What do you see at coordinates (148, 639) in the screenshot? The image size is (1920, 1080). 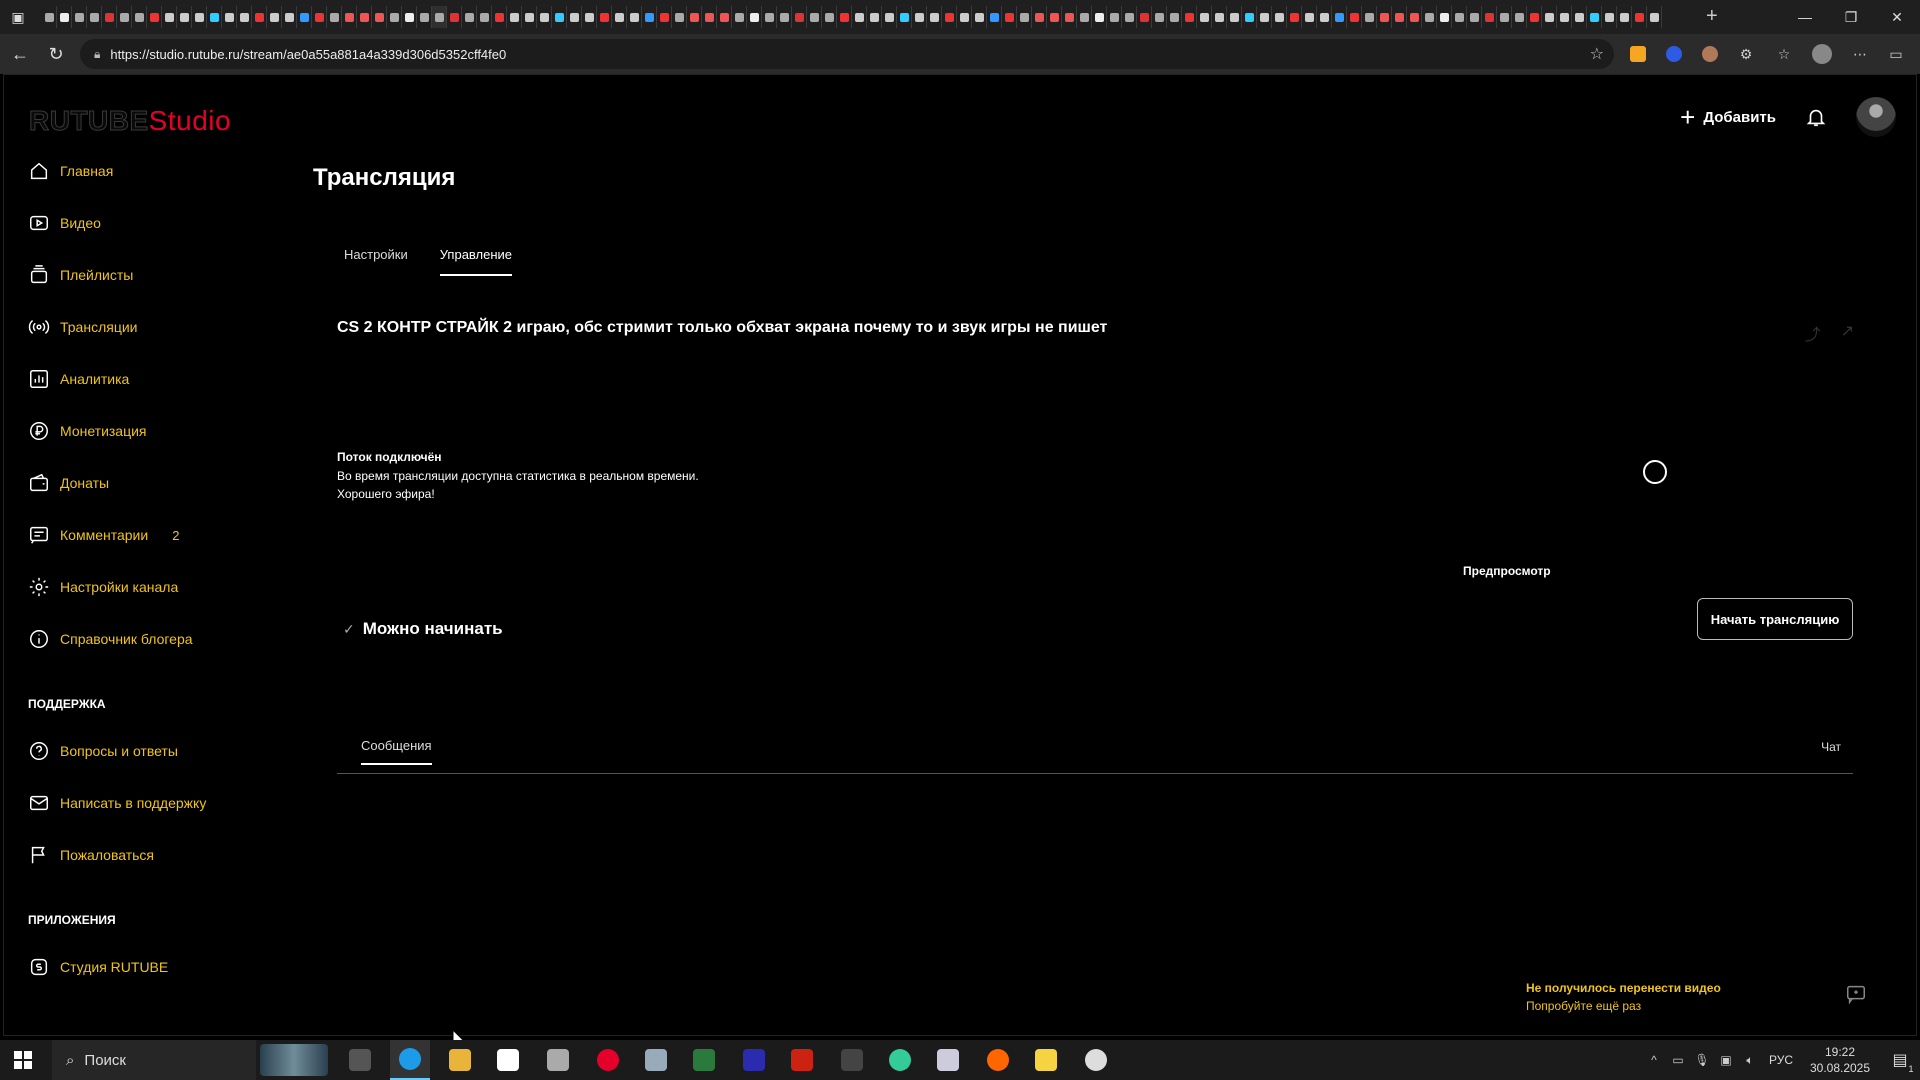 I see `sidebar-item-info: Справочник блогера` at bounding box center [148, 639].